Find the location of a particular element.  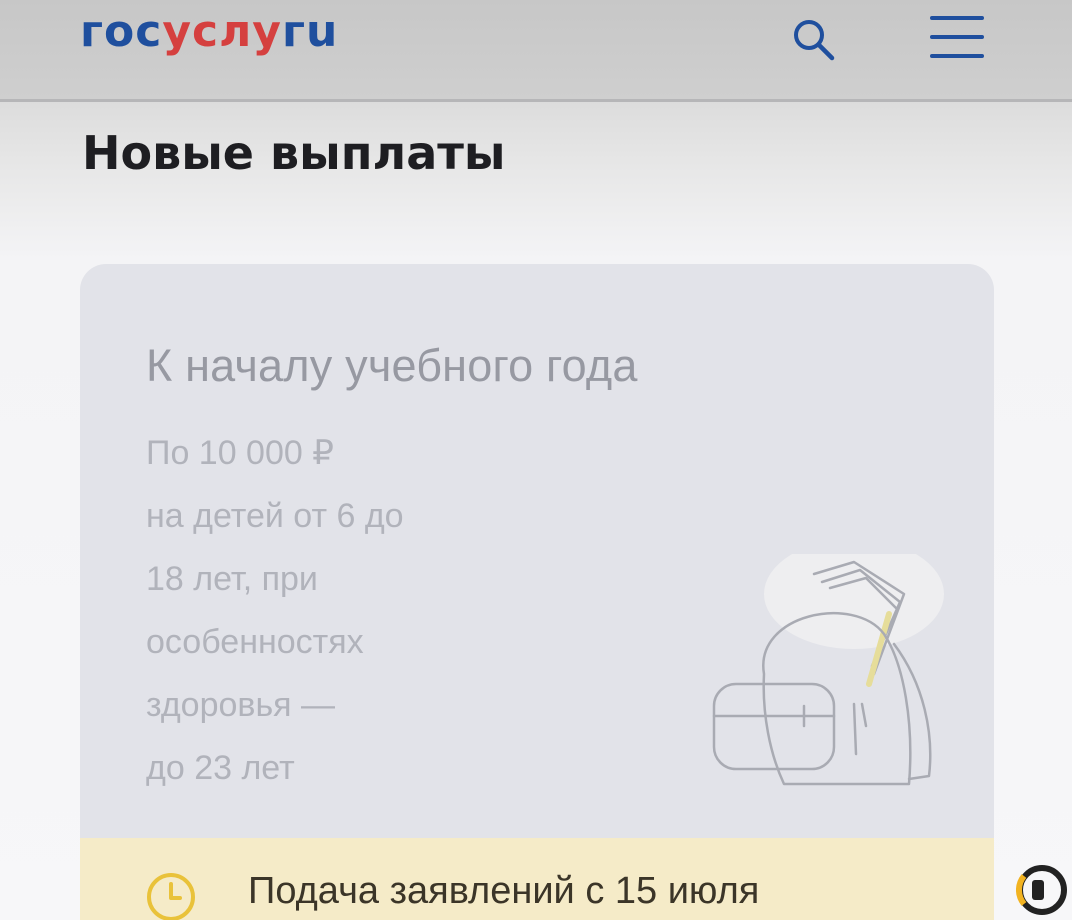

backpack-icon is located at coordinates (828, 670).